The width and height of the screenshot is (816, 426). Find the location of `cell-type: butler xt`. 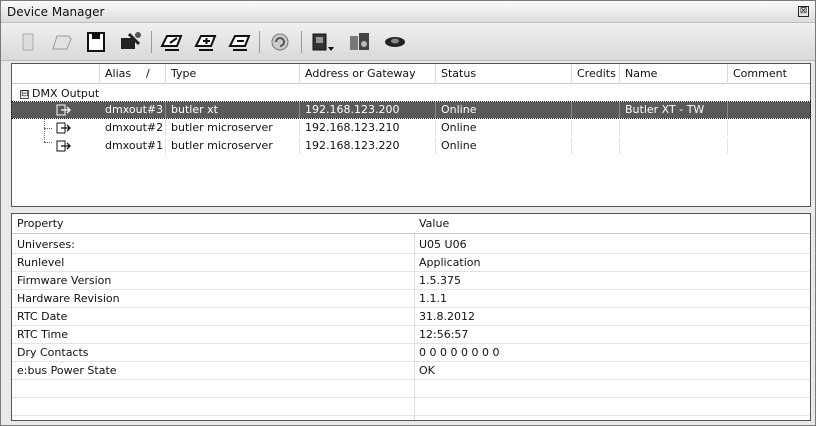

cell-type: butler xt is located at coordinates (233, 110).